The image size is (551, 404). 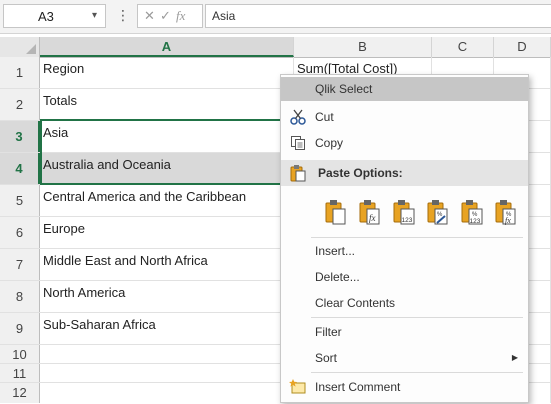 I want to click on formula-input: Asia, so click(x=378, y=16).